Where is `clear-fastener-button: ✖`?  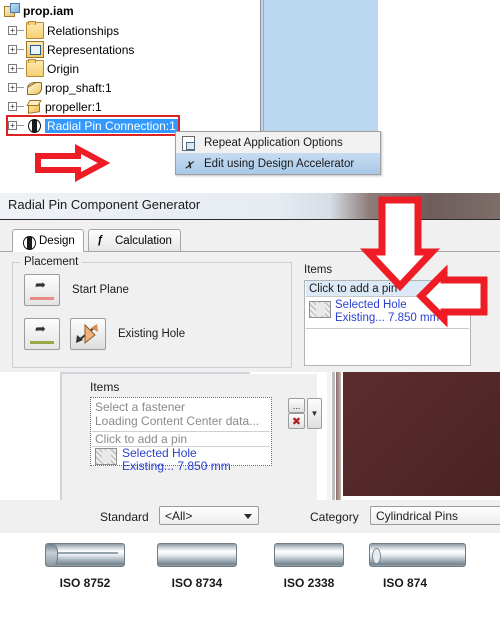 clear-fastener-button: ✖ is located at coordinates (296, 421).